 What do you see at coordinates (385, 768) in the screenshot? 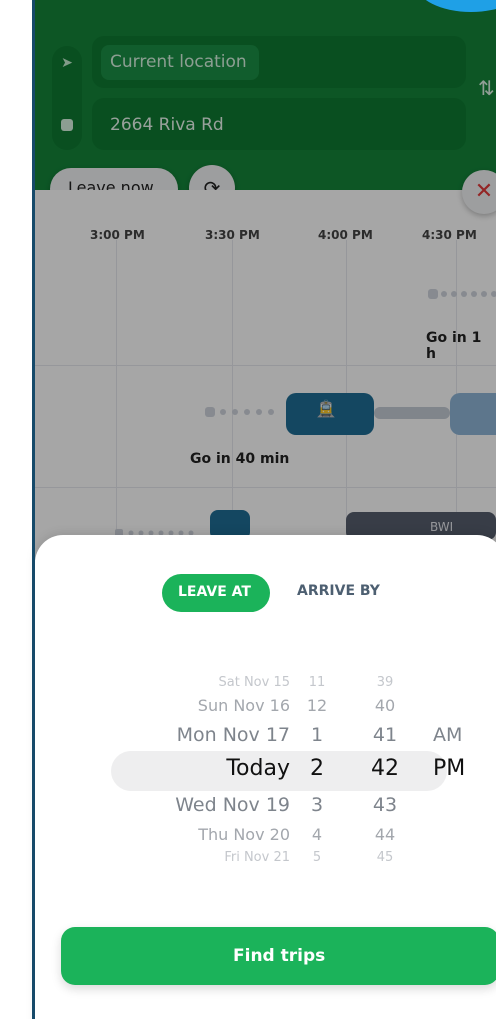
I see `picker-minute: 42` at bounding box center [385, 768].